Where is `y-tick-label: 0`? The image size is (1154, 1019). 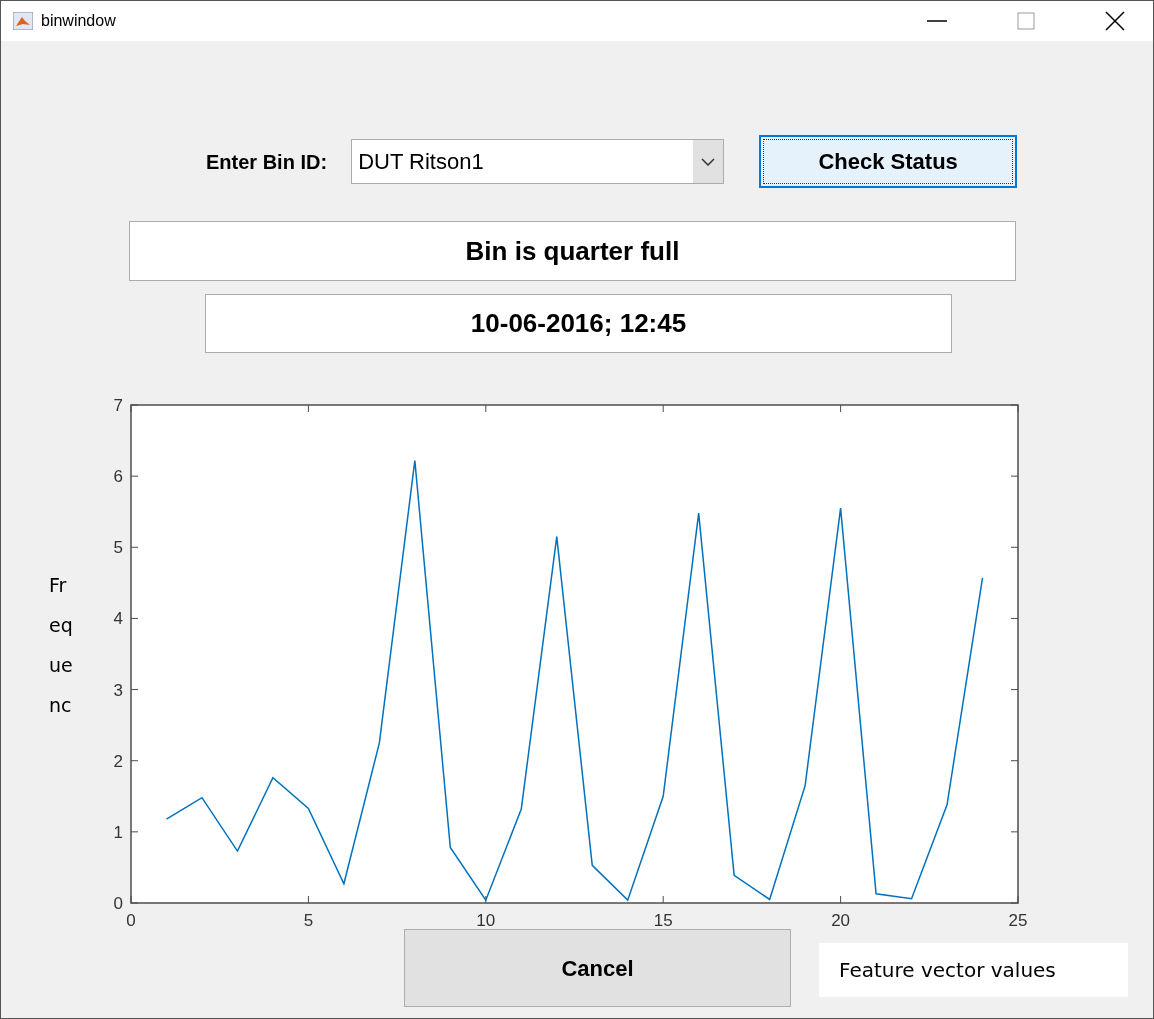
y-tick-label: 0 is located at coordinates (118, 903).